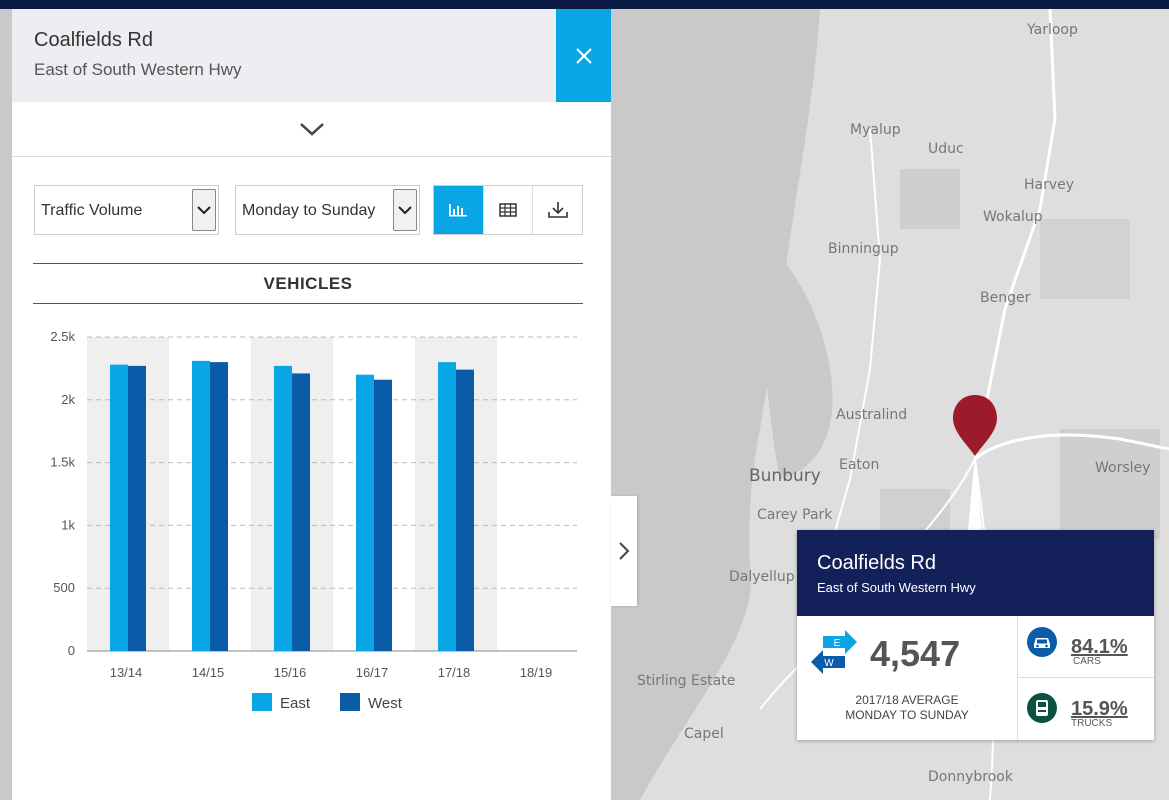 The image size is (1169, 800). I want to click on x-tick-label: 14/15, so click(208, 672).